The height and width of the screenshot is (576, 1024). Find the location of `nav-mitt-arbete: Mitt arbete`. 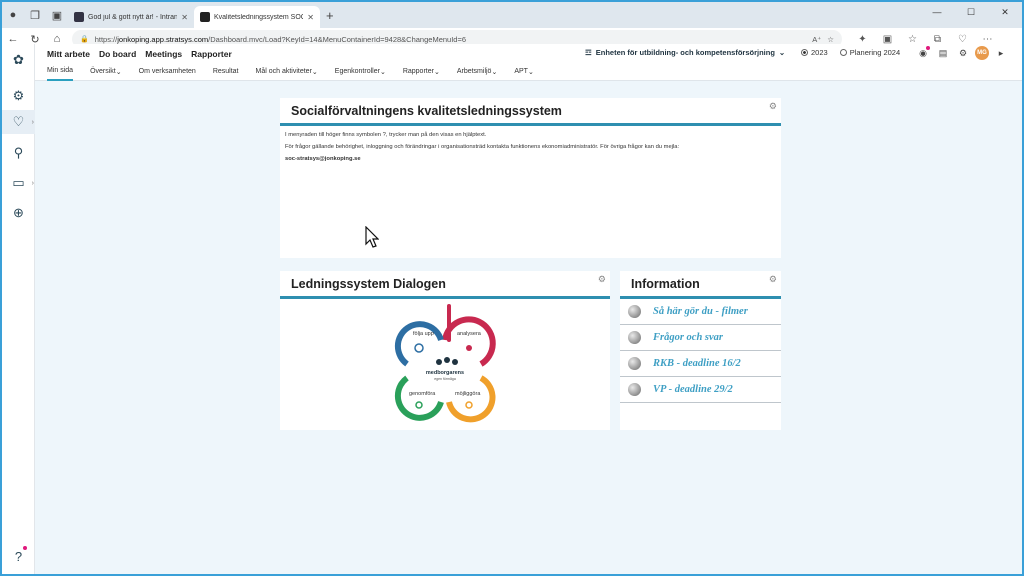

nav-mitt-arbete: Mitt arbete is located at coordinates (68, 54).